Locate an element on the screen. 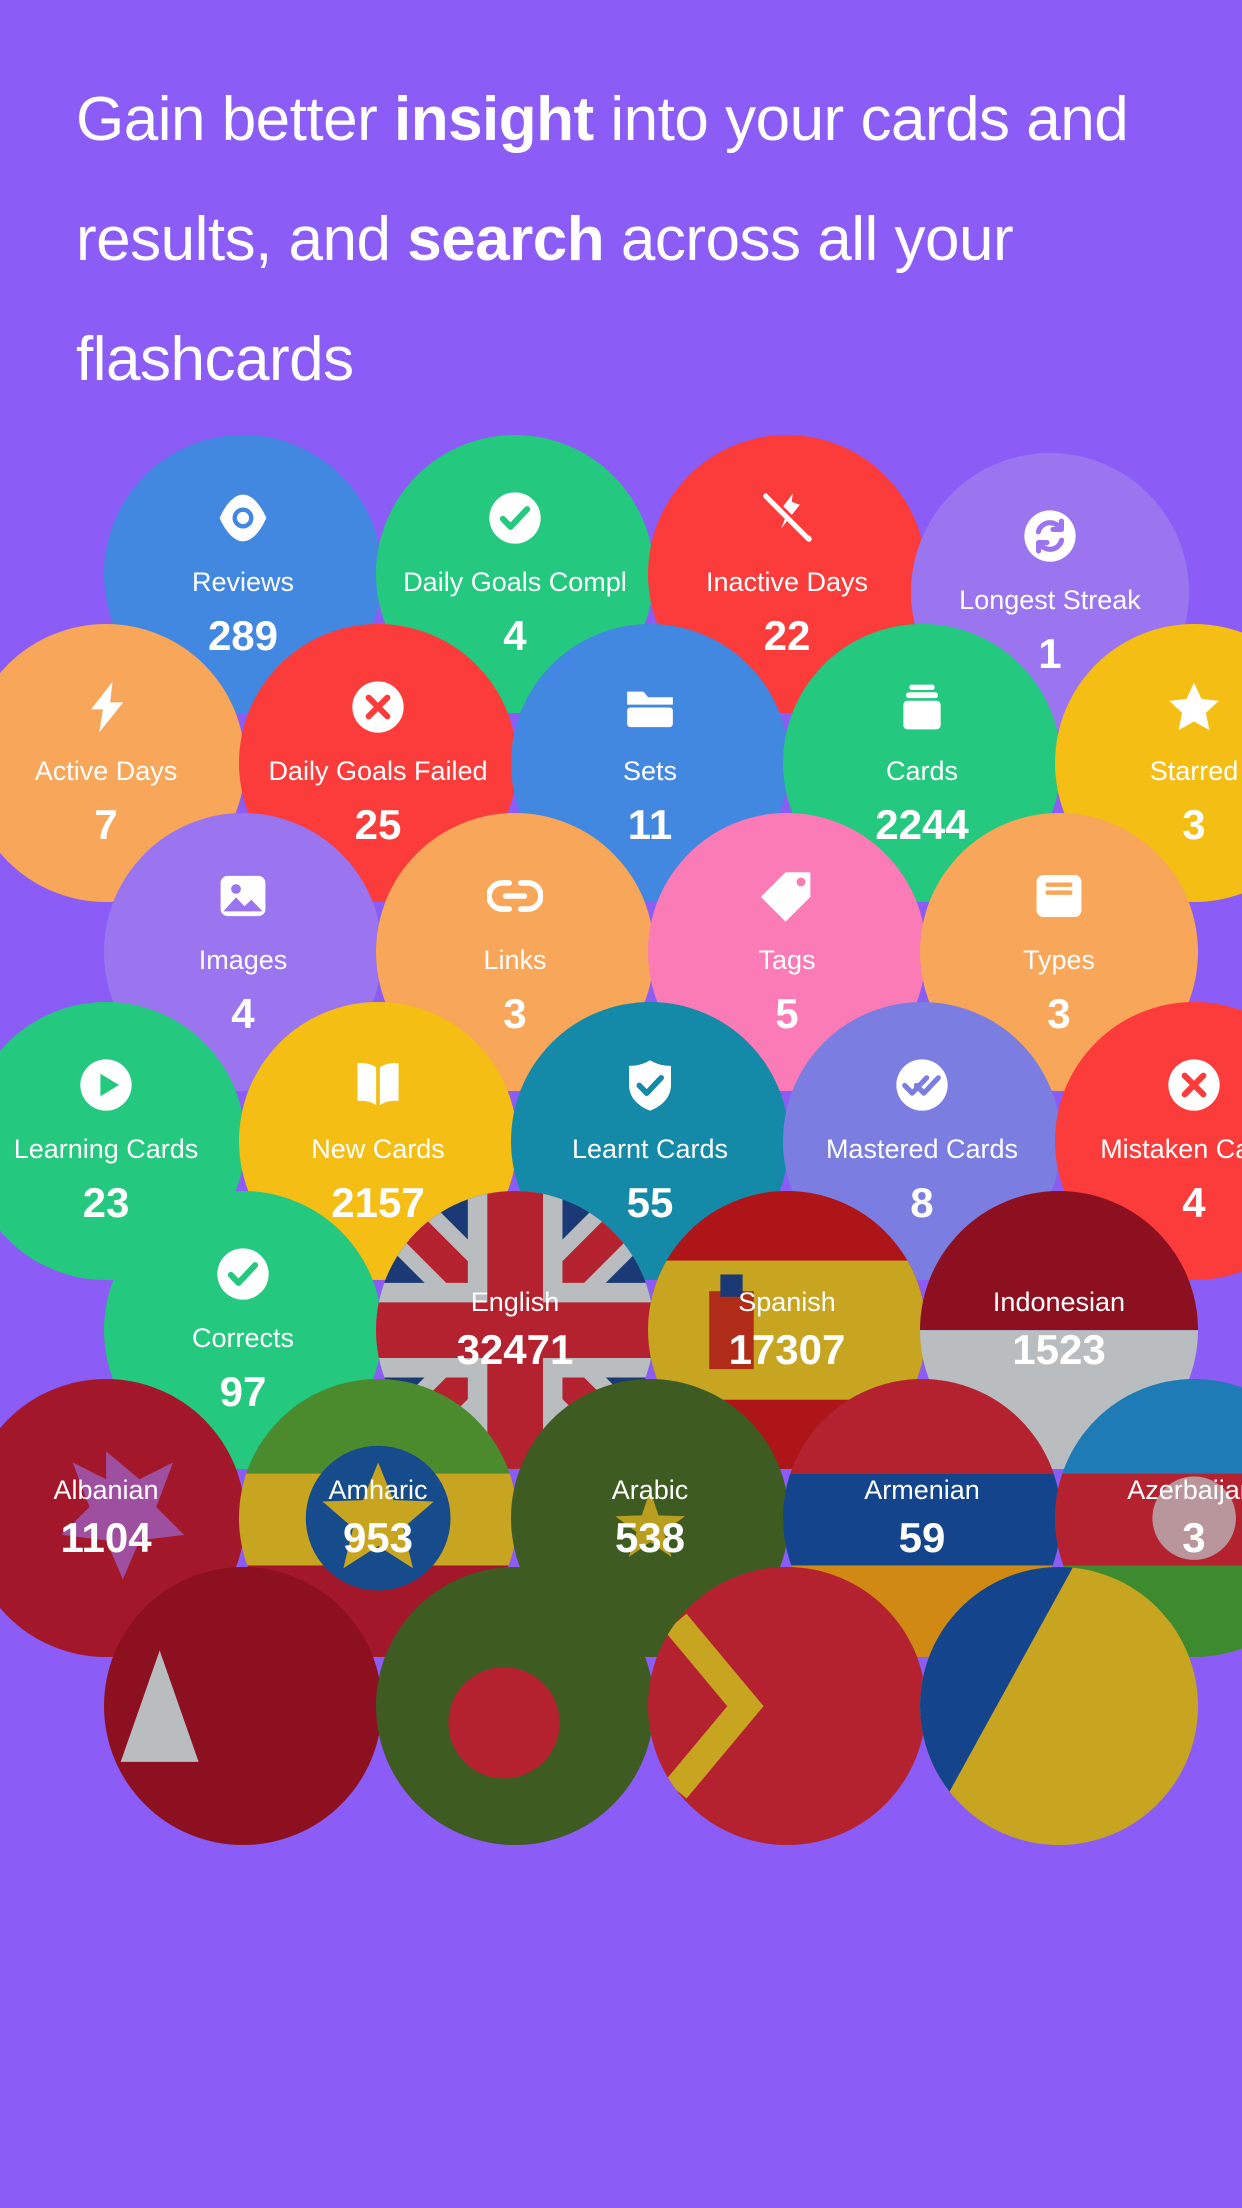 The image size is (1242, 2208). bubble-label: Daily Goals Compl is located at coordinates (515, 582).